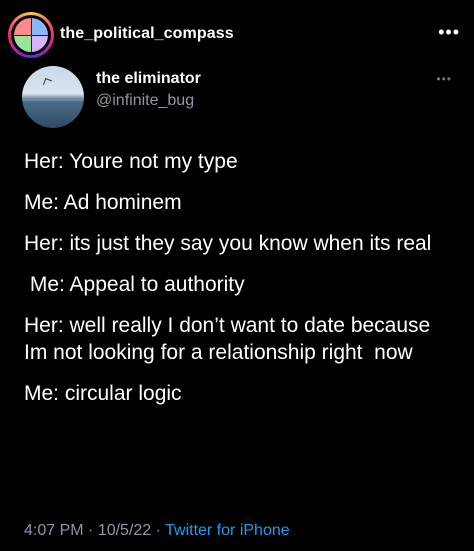 This screenshot has width=474, height=551. Describe the element at coordinates (227, 530) in the screenshot. I see `tweet-source-link: Twitter for iPhone` at that location.